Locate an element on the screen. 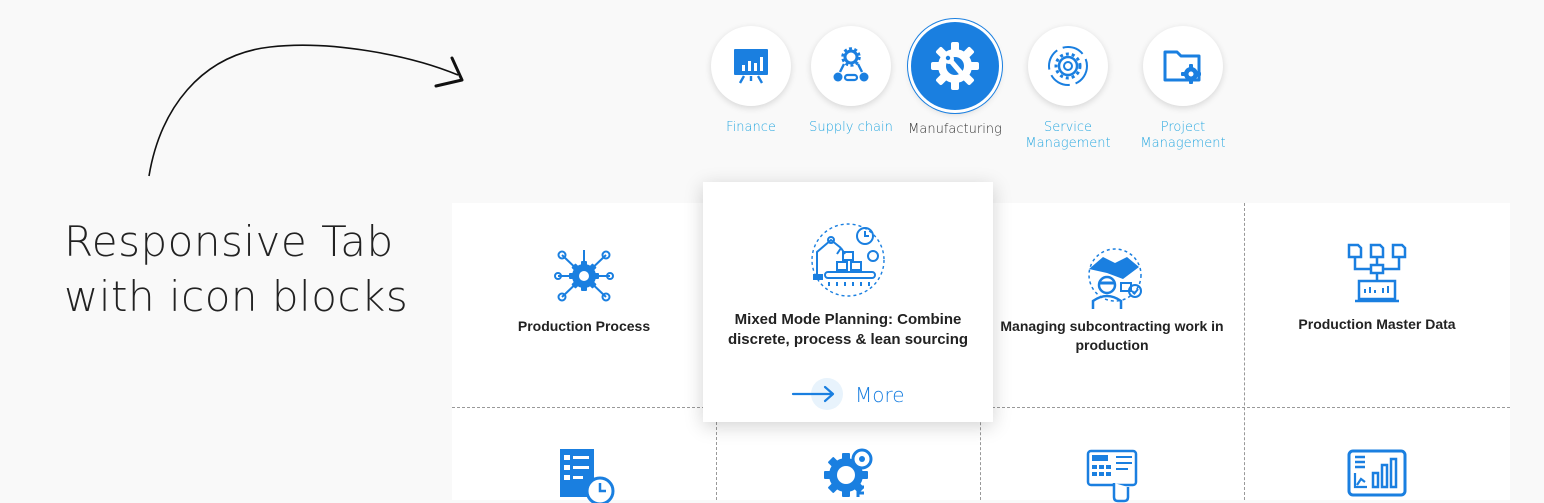 Image resolution: width=1544 pixels, height=503 pixels. tab-service-management-circle is located at coordinates (1068, 66).